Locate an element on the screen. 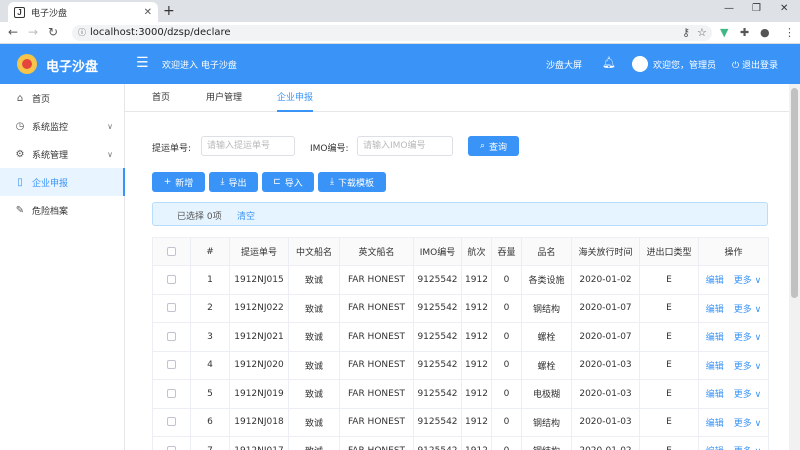 The height and width of the screenshot is (450, 800). import-button: ⊏ 导入 is located at coordinates (288, 182).